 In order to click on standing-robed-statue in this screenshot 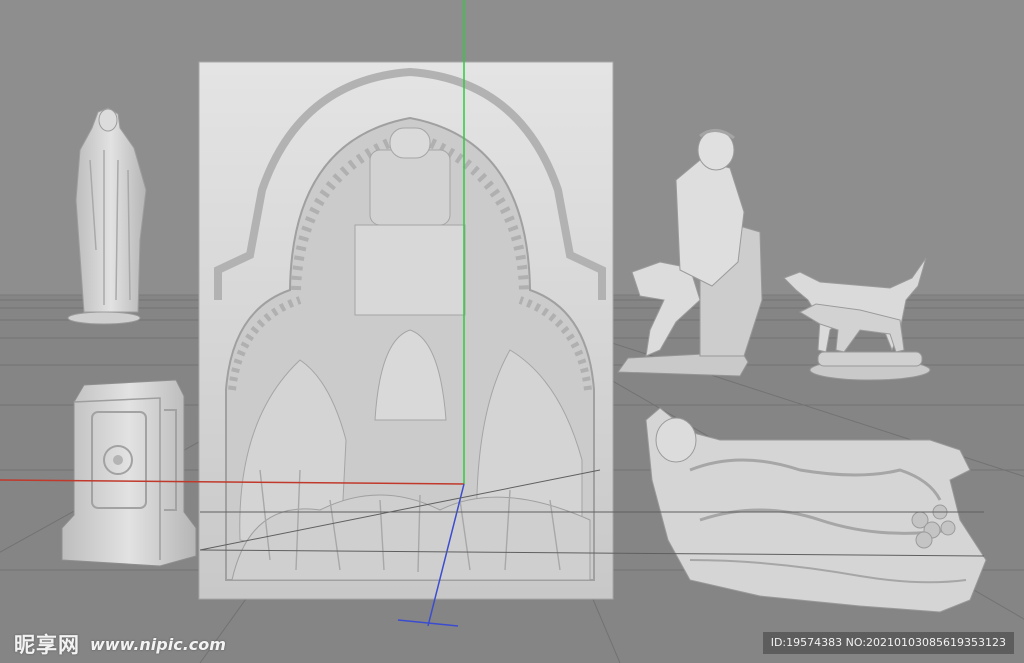, I will do `click(107, 216)`.